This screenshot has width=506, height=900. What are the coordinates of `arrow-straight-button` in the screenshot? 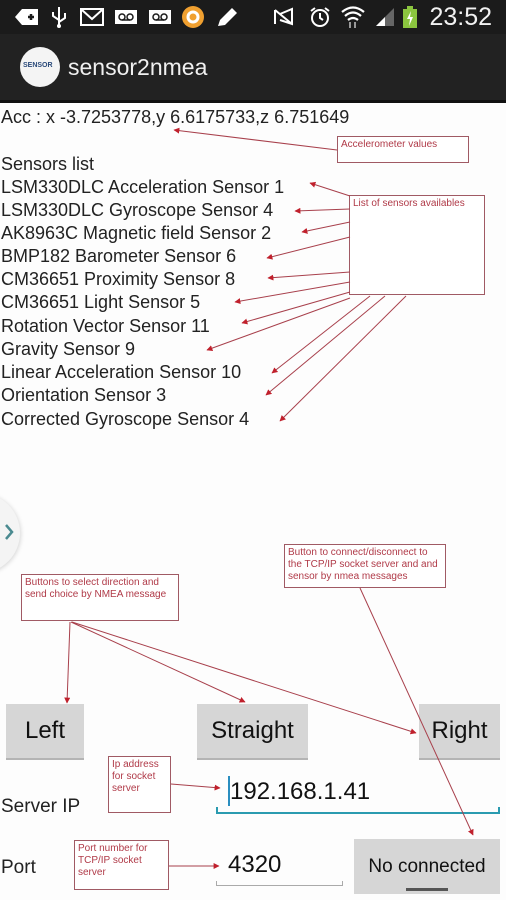 It's located at (158, 662).